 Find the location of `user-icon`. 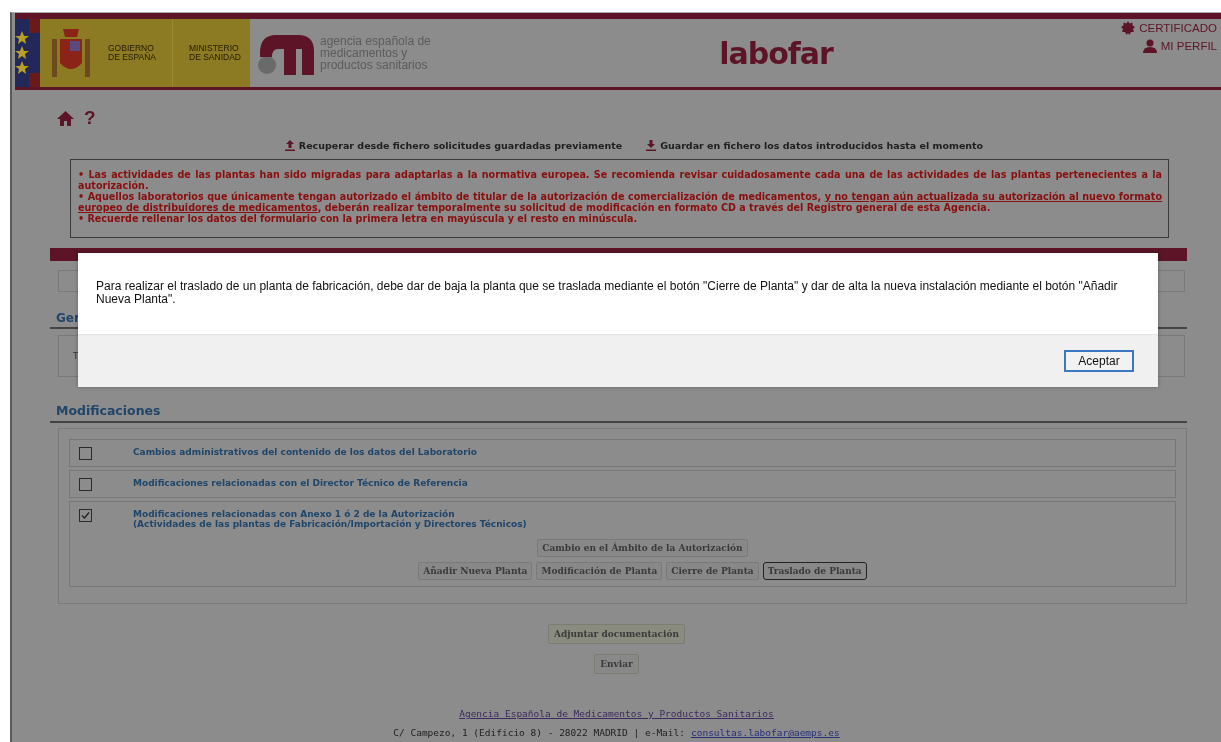

user-icon is located at coordinates (1149, 46).